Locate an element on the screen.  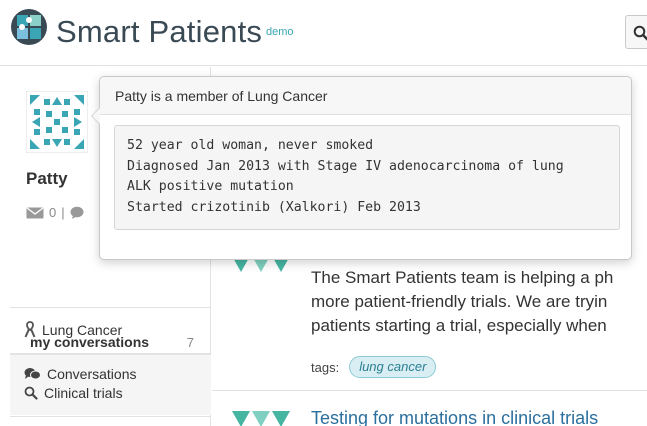
sidebar-item-clinical-trials: Clinical trials is located at coordinates (73, 393).